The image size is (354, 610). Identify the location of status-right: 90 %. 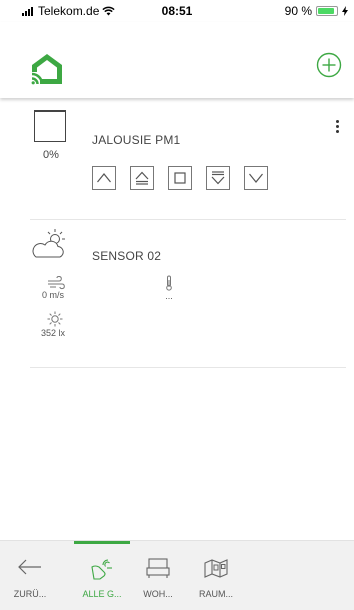
(316, 11).